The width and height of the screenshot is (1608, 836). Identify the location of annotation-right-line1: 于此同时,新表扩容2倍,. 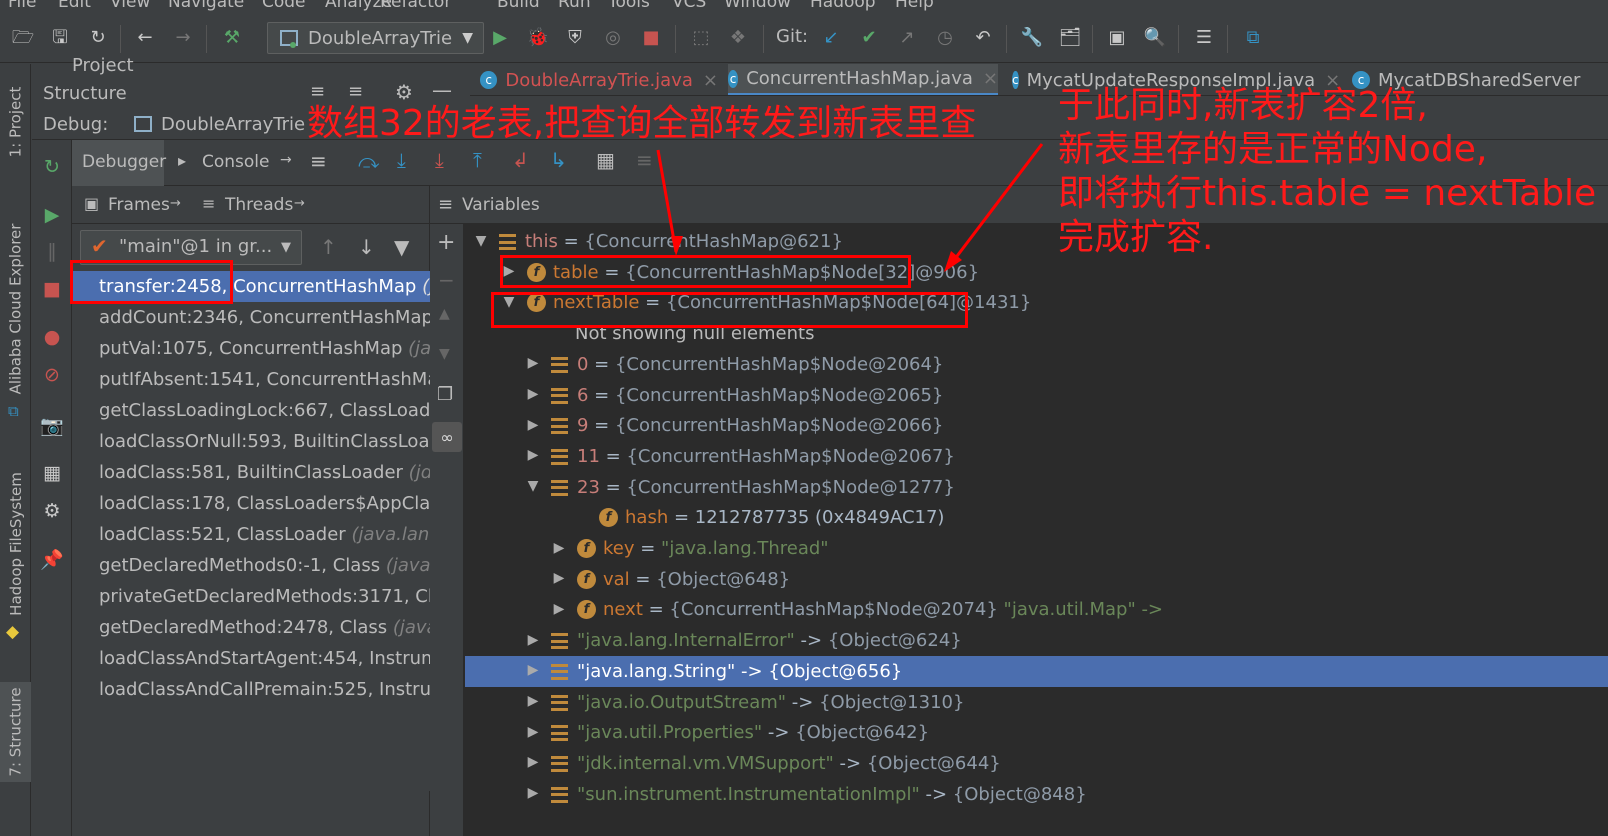
(1243, 105).